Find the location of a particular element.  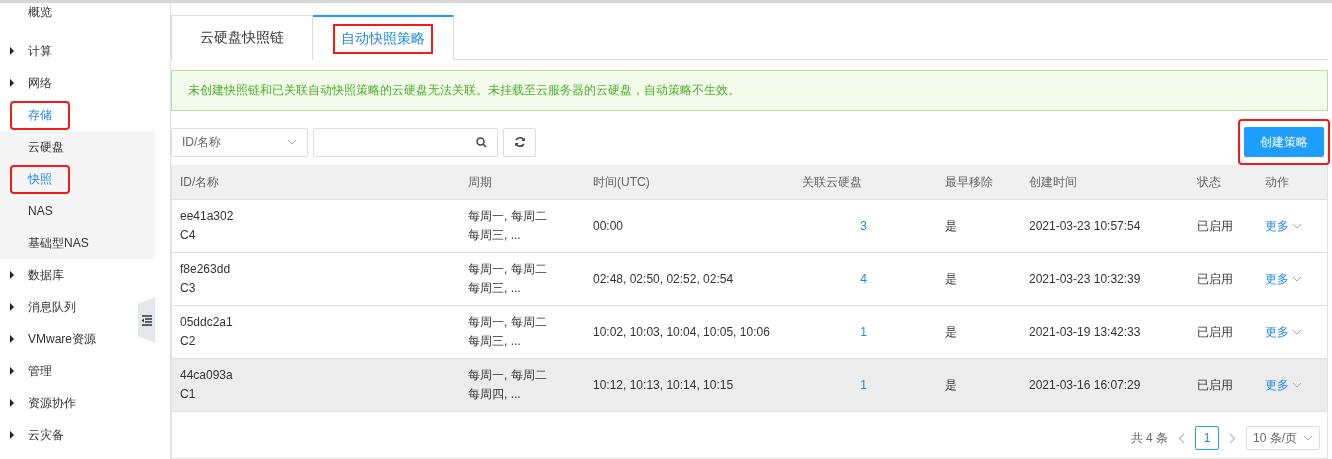

collapse-handle is located at coordinates (146, 320).